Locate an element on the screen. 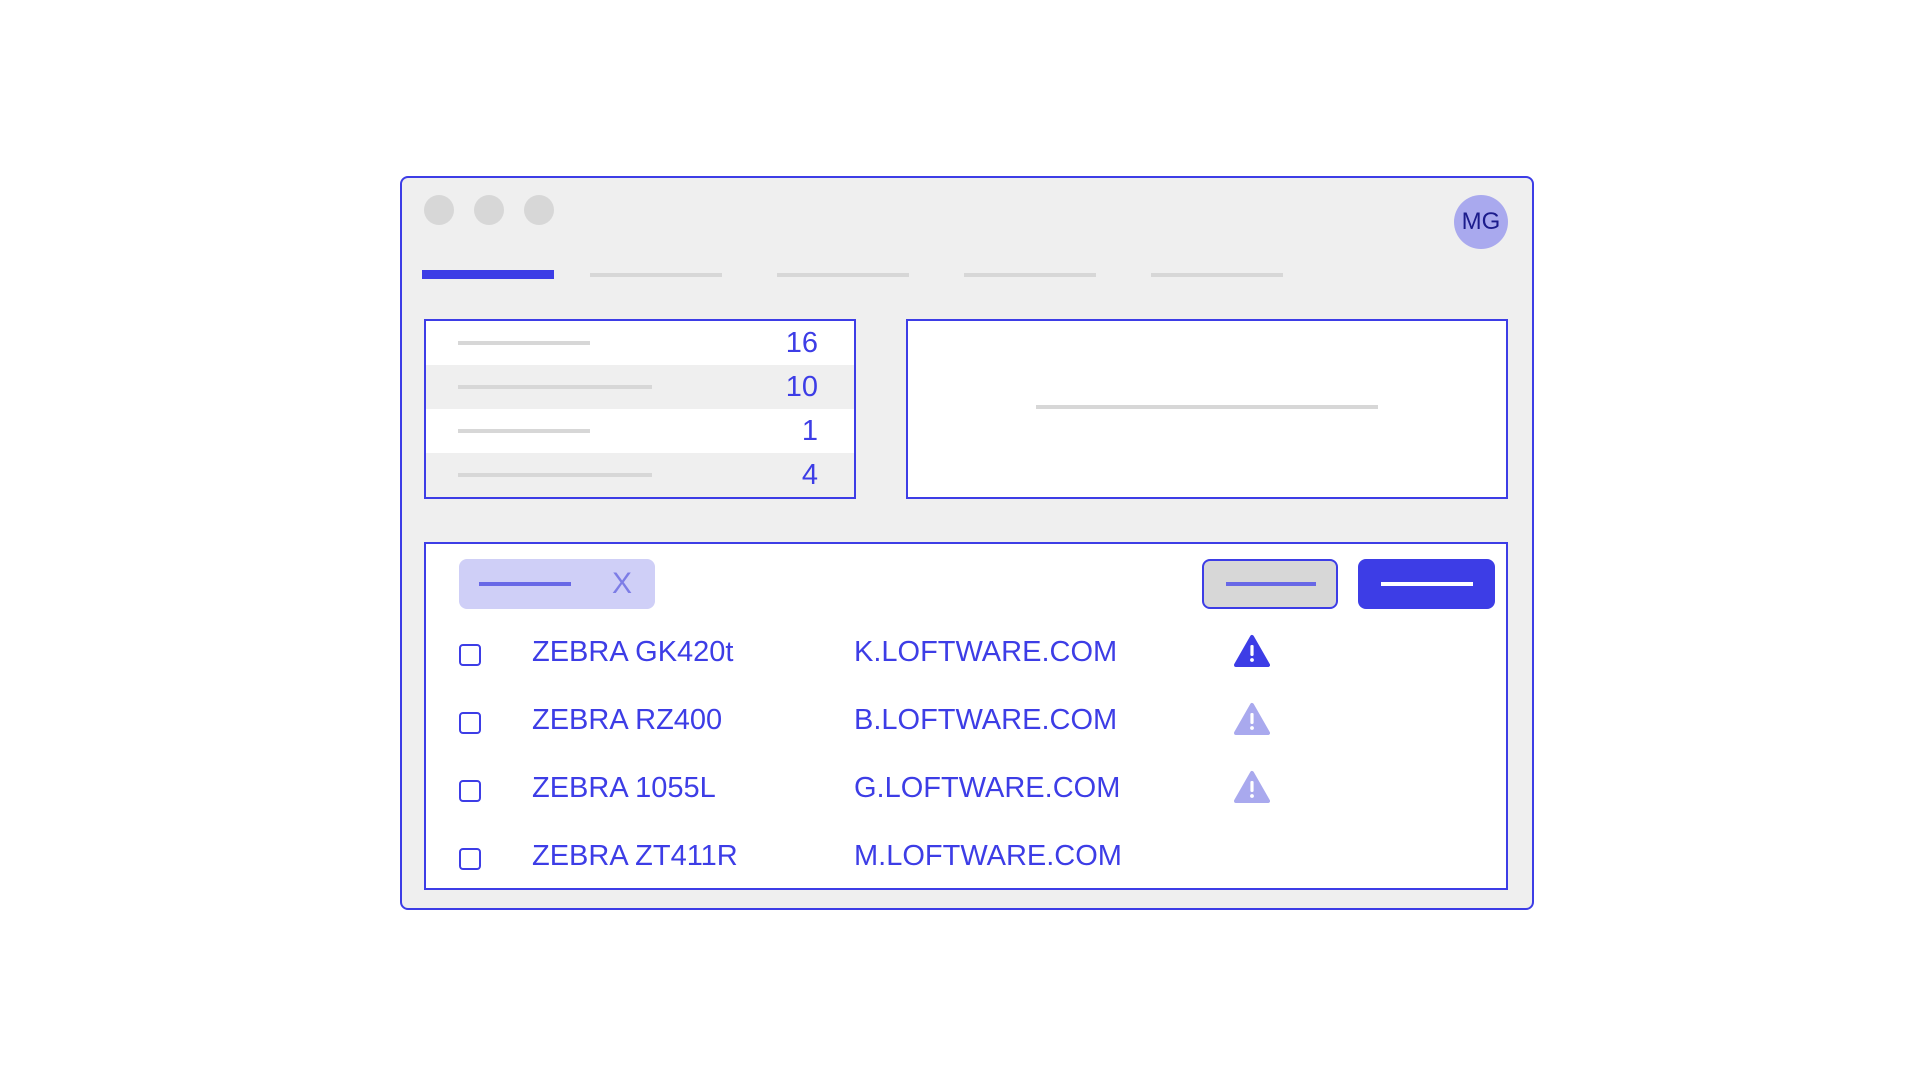 This screenshot has width=1920, height=1080. detail-placeholder is located at coordinates (1207, 407).